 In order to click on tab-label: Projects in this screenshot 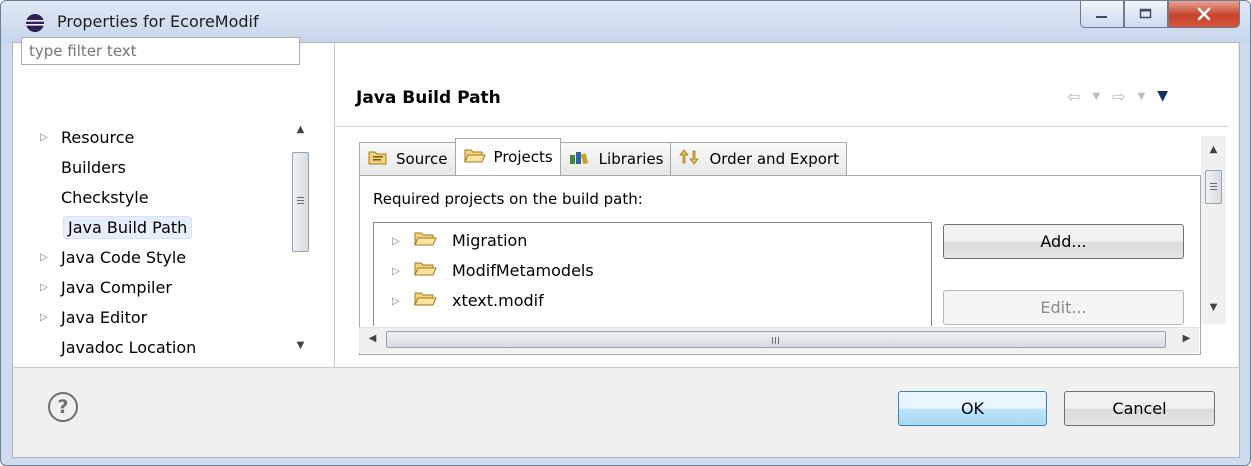, I will do `click(523, 157)`.